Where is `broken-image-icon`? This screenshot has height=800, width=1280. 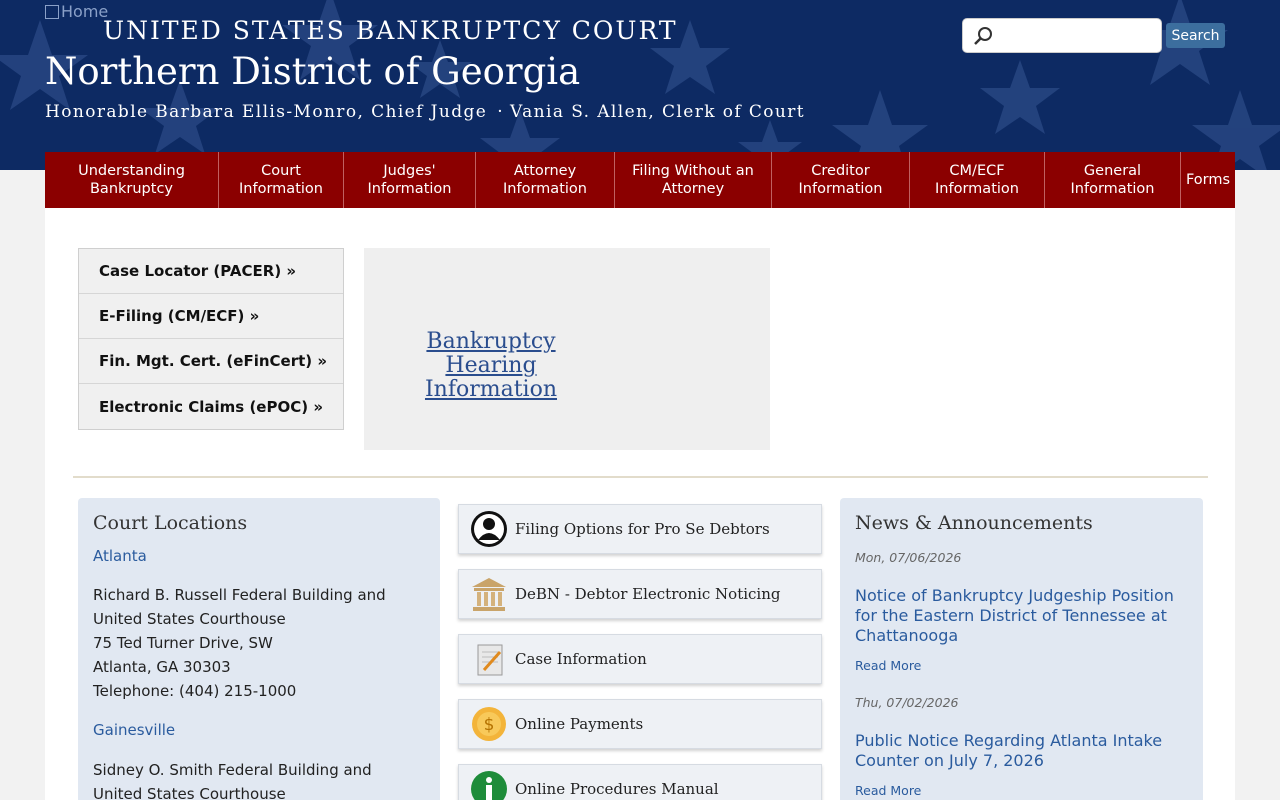
broken-image-icon is located at coordinates (52, 11).